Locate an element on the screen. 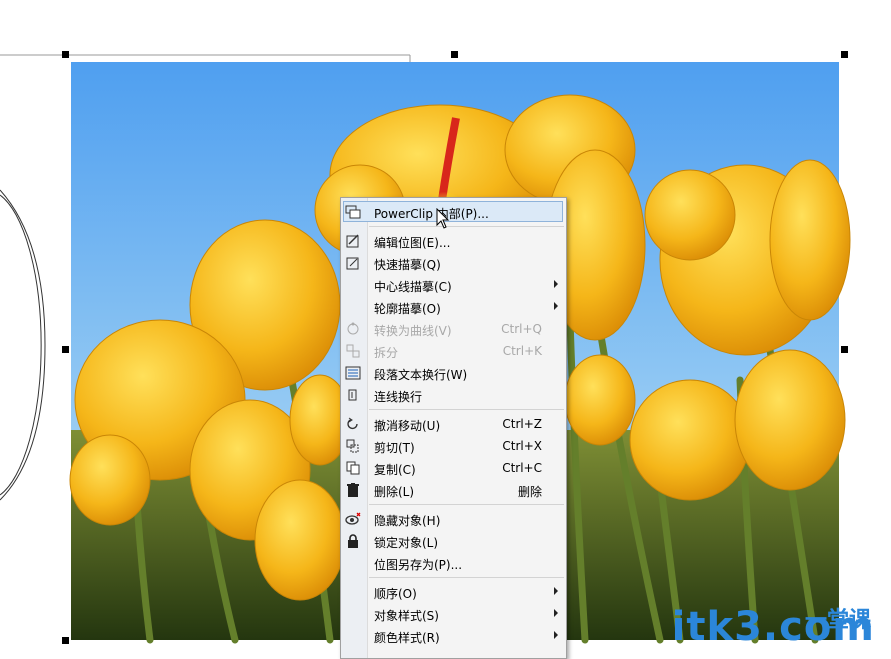 The height and width of the screenshot is (659, 891). menu-item-shortcut: Ctrl+Z is located at coordinates (522, 424).